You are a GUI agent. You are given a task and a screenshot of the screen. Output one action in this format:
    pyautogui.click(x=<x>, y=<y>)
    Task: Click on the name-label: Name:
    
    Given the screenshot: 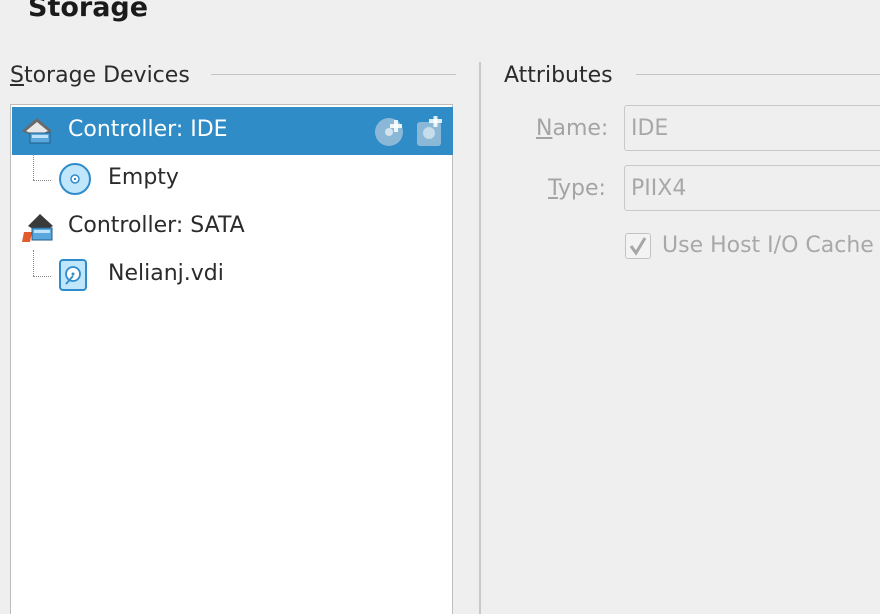 What is the action you would take?
    pyautogui.click(x=572, y=128)
    